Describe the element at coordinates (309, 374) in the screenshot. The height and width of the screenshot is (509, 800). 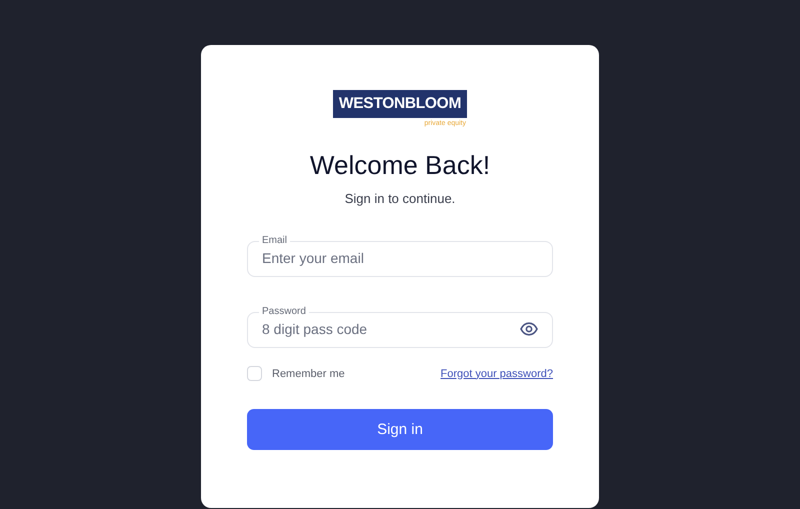
I see `remember-label: Remember me` at that location.